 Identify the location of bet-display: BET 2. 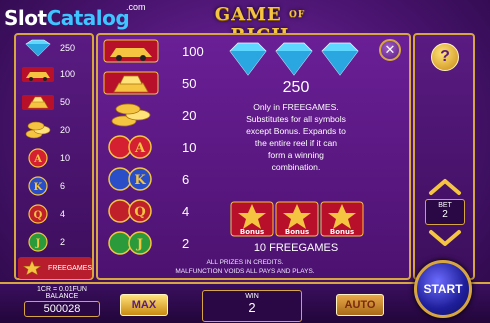
(445, 212).